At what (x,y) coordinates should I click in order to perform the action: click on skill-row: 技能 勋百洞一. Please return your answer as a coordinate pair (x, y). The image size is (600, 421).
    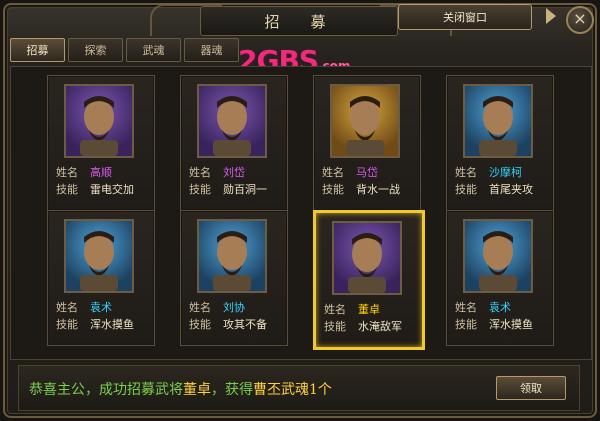
    Looking at the image, I should click on (235, 189).